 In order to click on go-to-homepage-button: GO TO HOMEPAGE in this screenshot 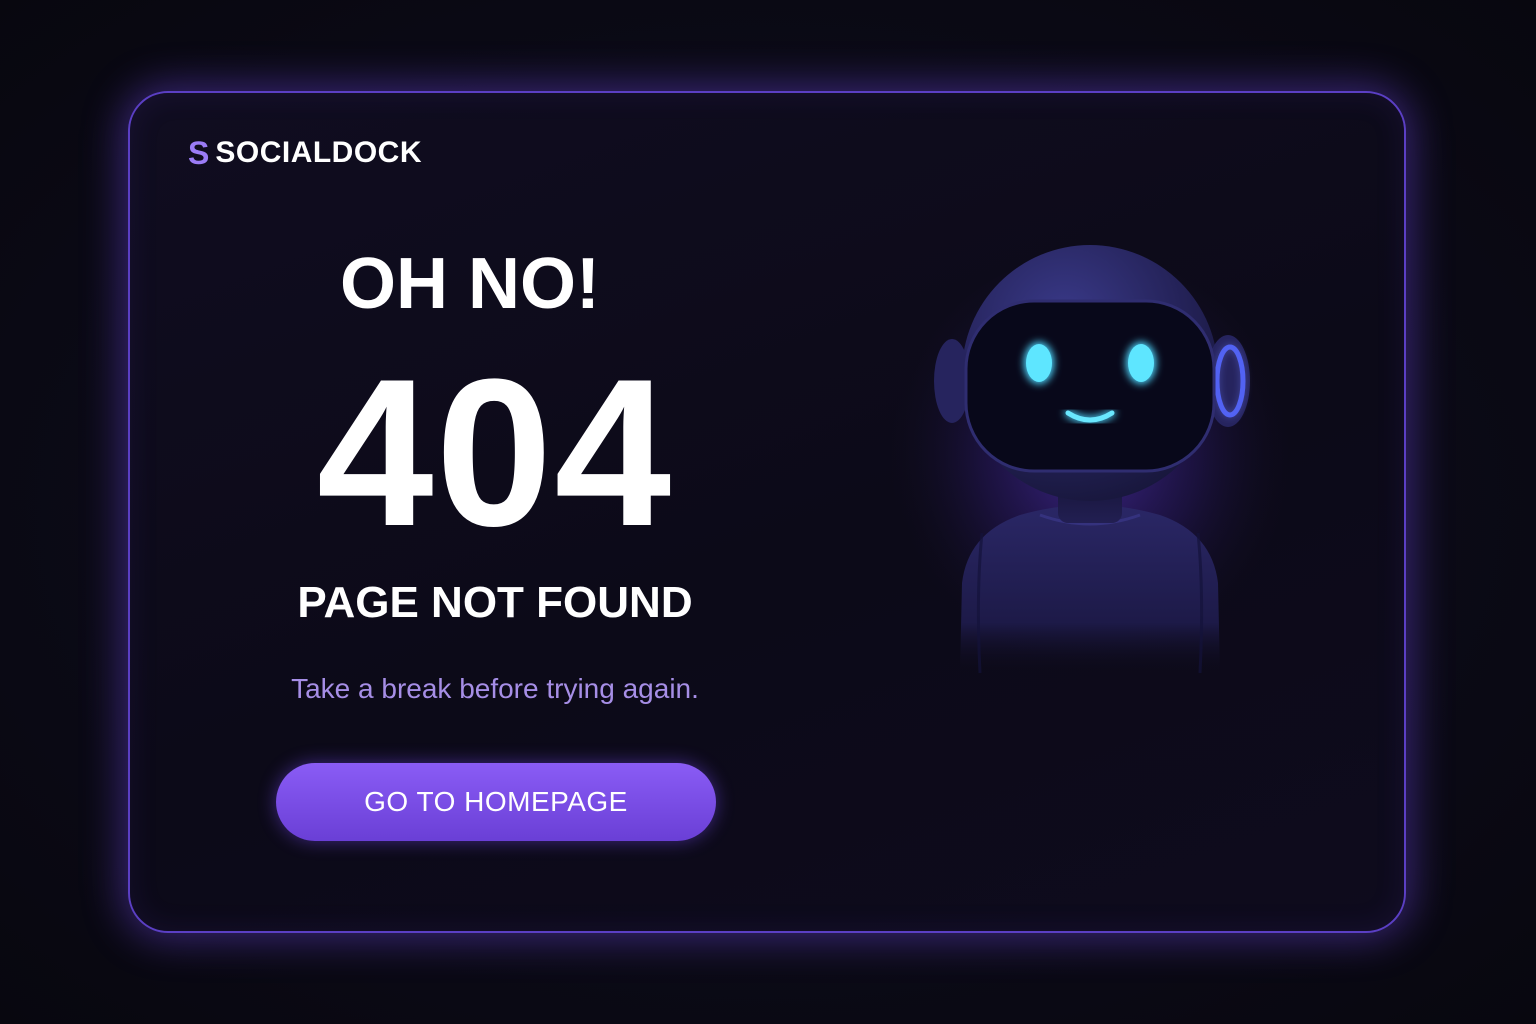, I will do `click(496, 802)`.